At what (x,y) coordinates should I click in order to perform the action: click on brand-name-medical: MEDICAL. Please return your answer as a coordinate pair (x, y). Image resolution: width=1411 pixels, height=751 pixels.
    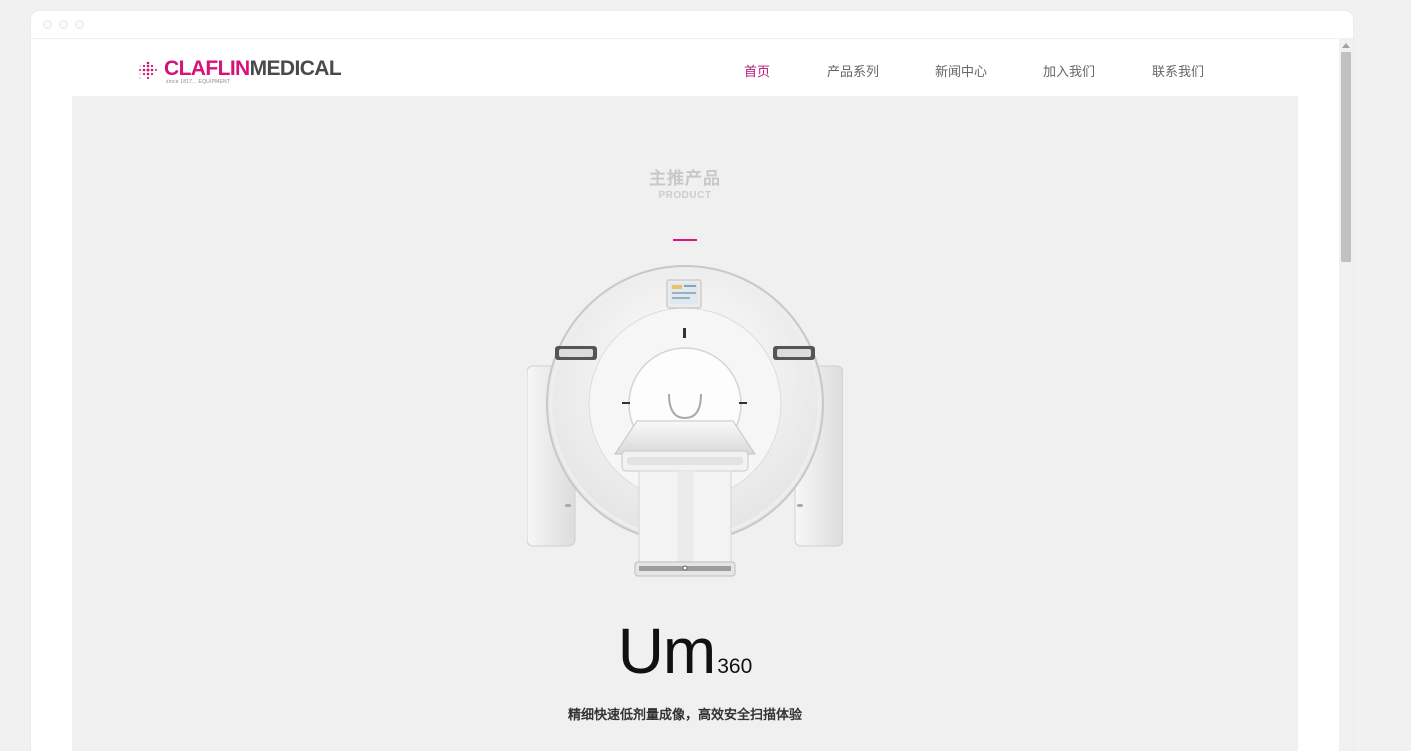
    Looking at the image, I should click on (295, 68).